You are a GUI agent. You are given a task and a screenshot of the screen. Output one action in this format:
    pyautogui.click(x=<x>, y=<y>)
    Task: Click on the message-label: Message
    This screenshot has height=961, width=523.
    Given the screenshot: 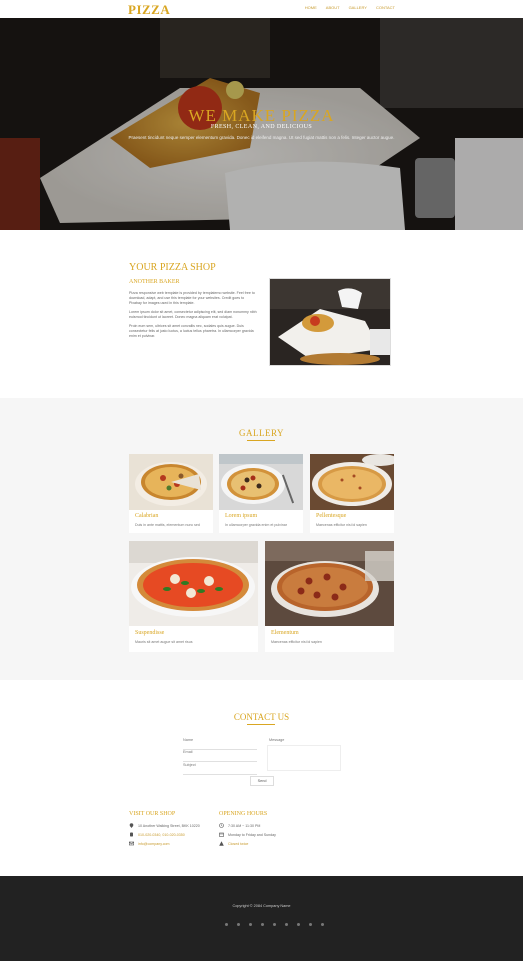 What is the action you would take?
    pyautogui.click(x=277, y=740)
    